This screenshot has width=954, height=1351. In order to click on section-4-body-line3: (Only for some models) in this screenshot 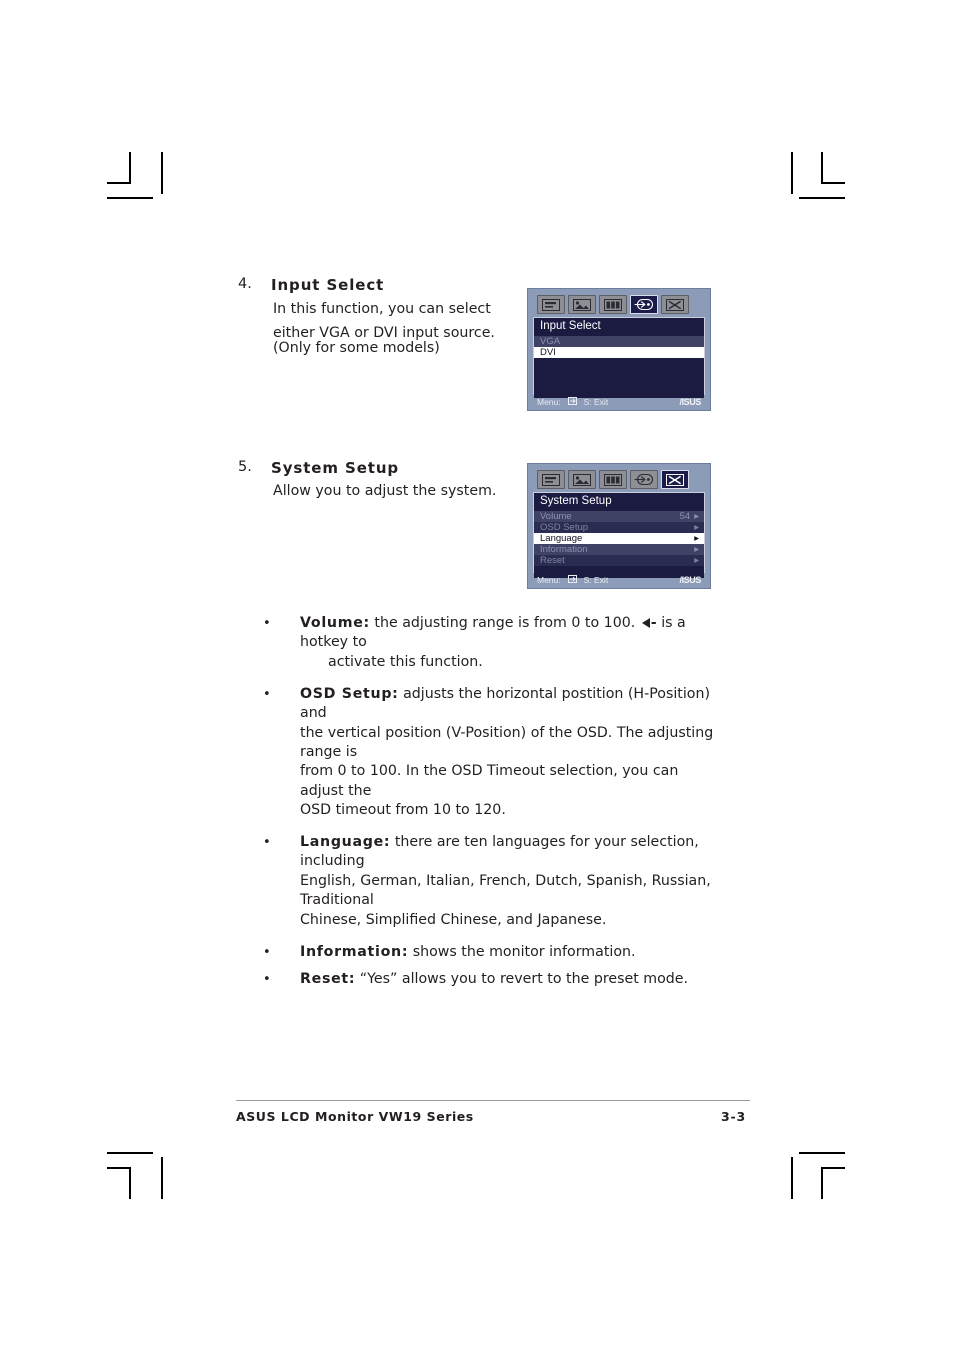, I will do `click(356, 348)`.